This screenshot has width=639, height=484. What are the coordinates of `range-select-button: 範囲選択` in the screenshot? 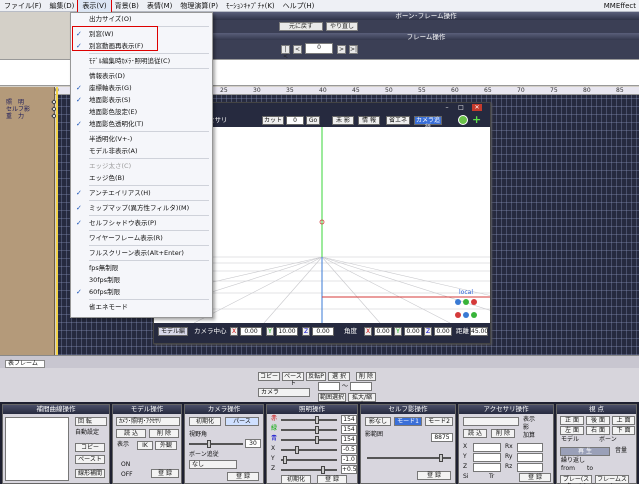 It's located at (332, 397).